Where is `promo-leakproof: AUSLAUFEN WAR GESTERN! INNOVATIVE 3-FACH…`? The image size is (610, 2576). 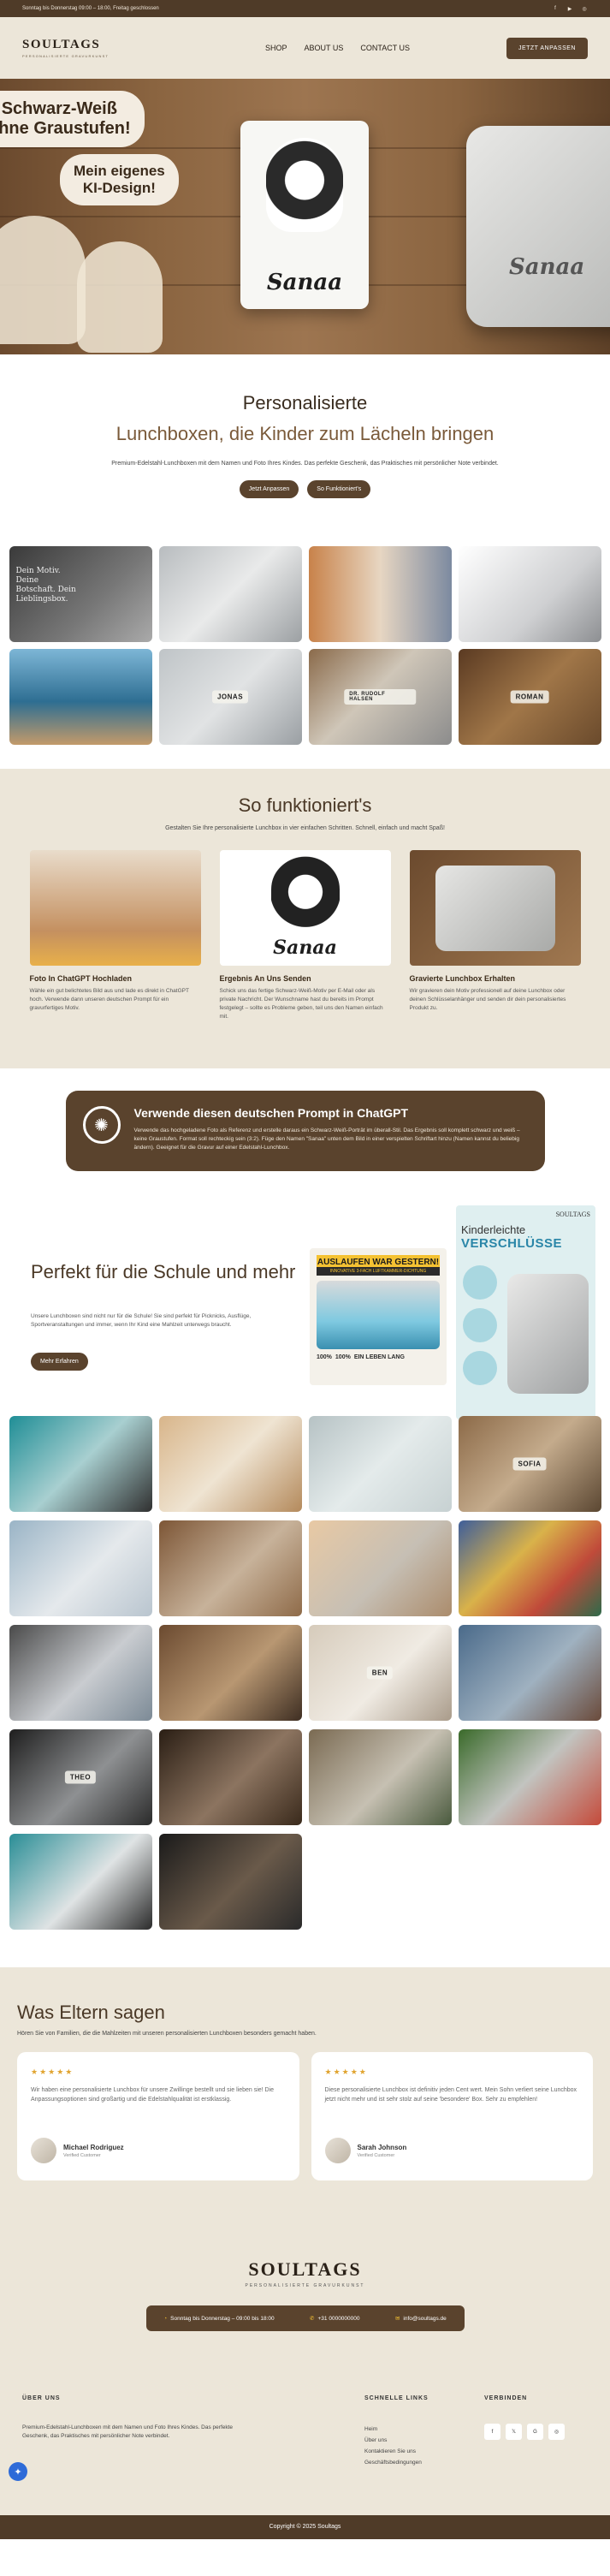 promo-leakproof: AUSLAUFEN WAR GESTERN! INNOVATIVE 3-FACH… is located at coordinates (378, 1316).